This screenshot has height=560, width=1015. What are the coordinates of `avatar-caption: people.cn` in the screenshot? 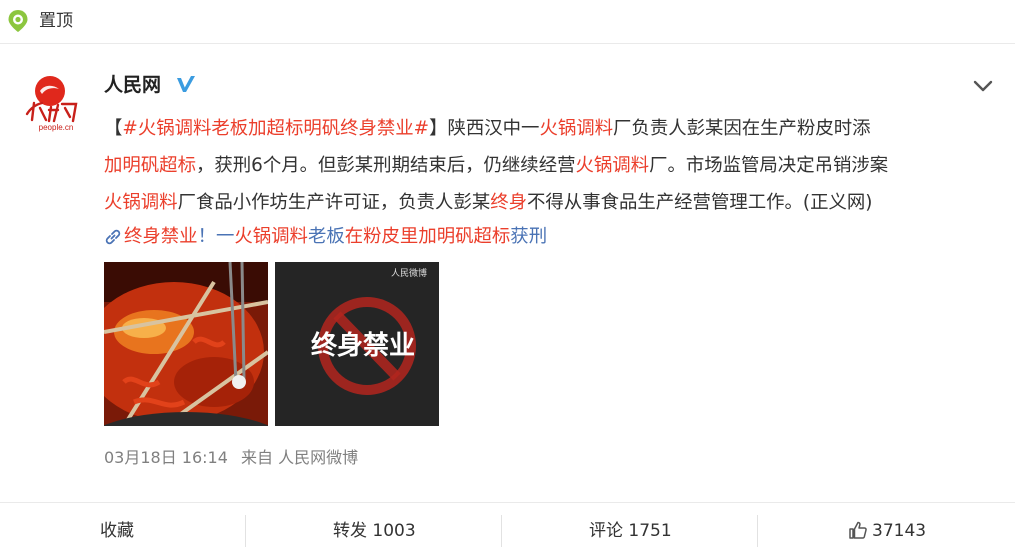 It's located at (56, 127).